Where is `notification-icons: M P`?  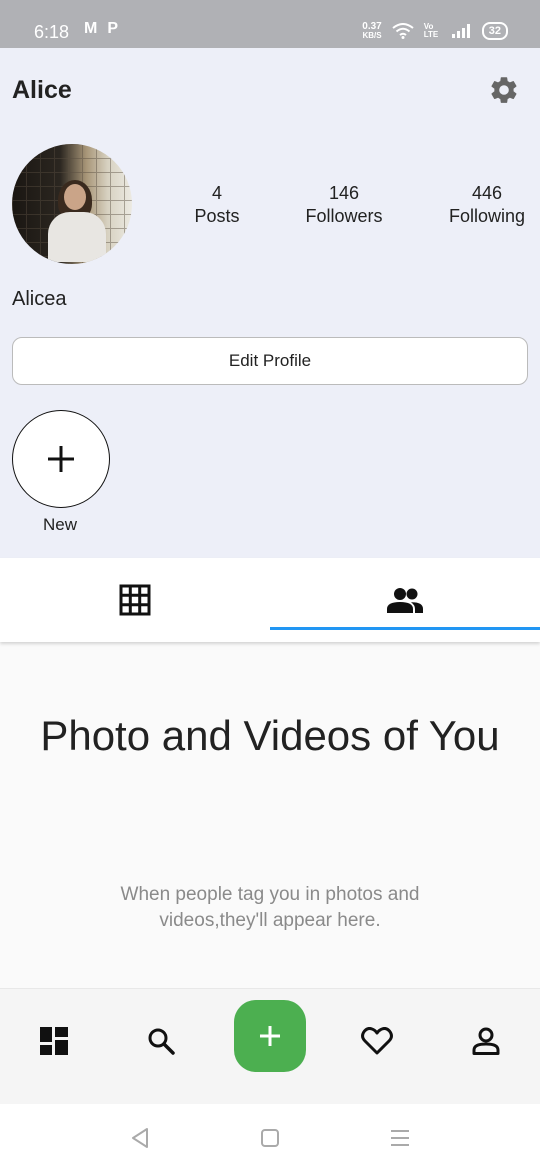
notification-icons: M P is located at coordinates (101, 29).